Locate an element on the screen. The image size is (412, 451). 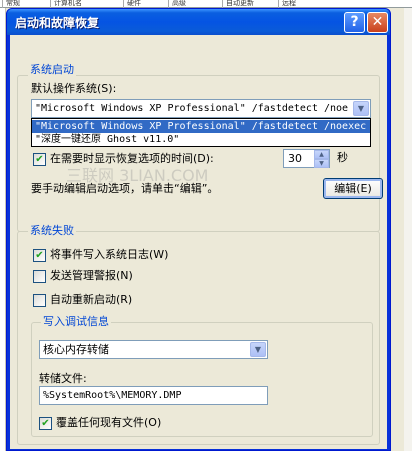
write-event-checkbox: ✔ is located at coordinates (39, 255).